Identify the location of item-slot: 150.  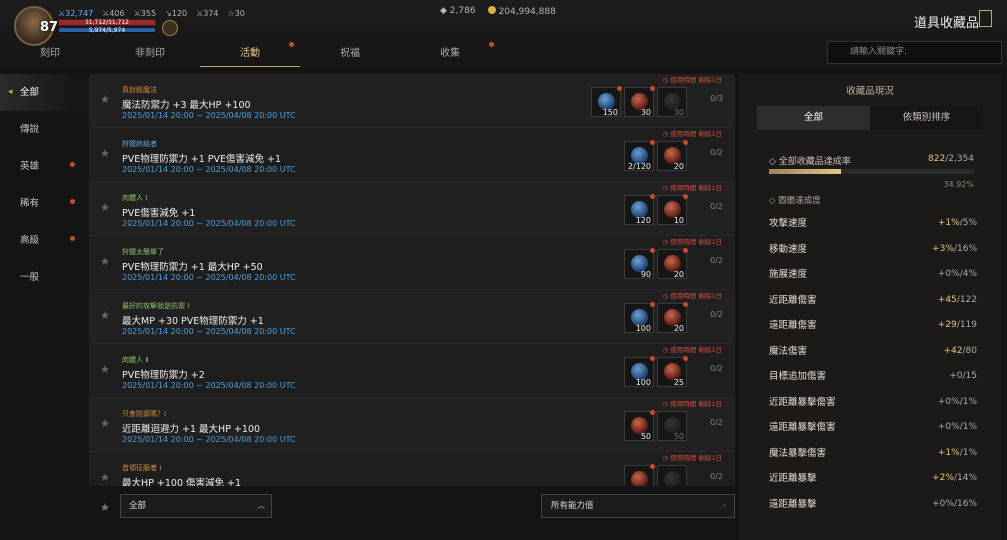
(606, 101).